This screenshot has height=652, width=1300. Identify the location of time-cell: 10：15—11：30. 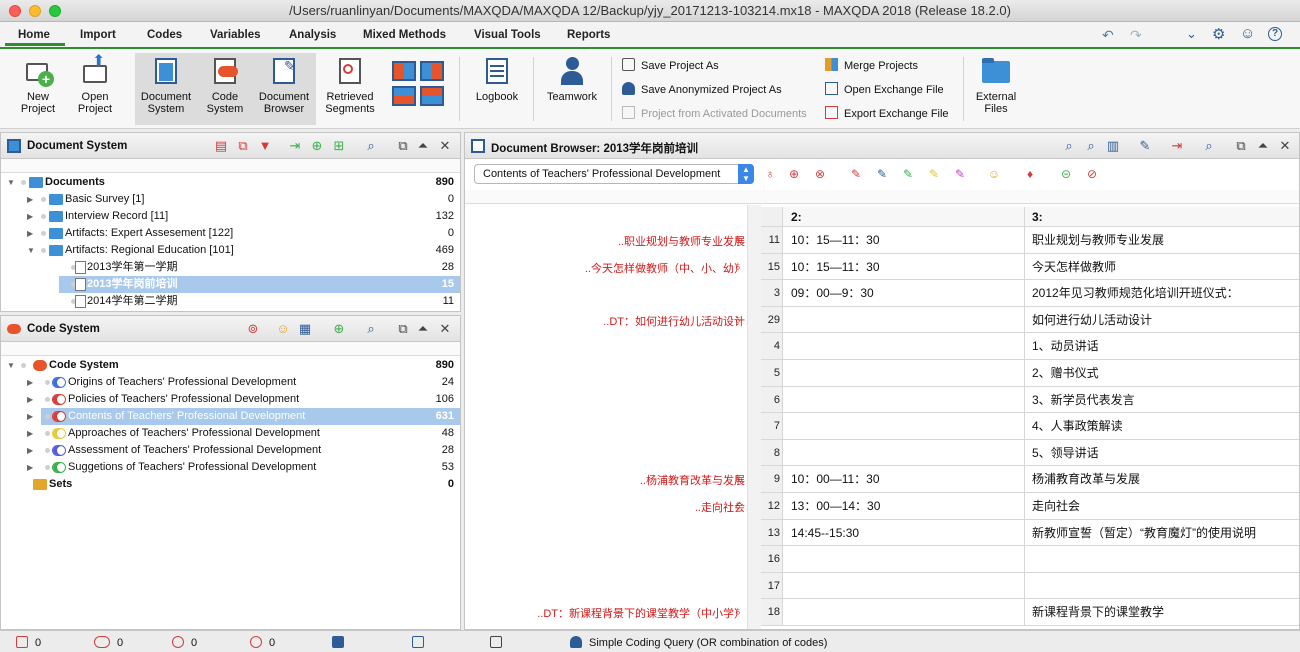
(905, 266).